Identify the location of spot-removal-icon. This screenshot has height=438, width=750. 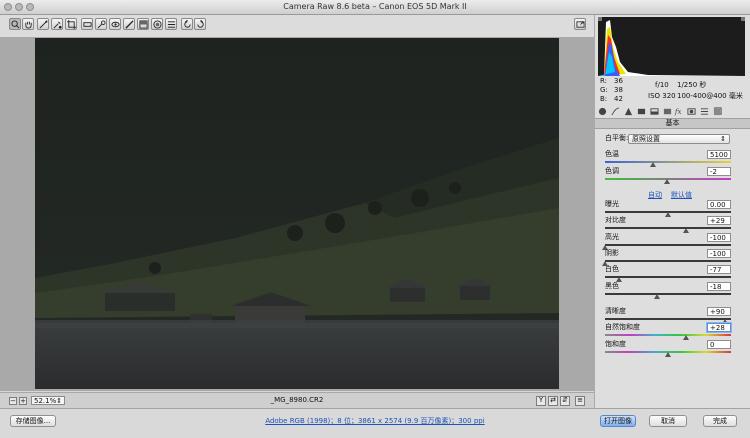
(101, 23).